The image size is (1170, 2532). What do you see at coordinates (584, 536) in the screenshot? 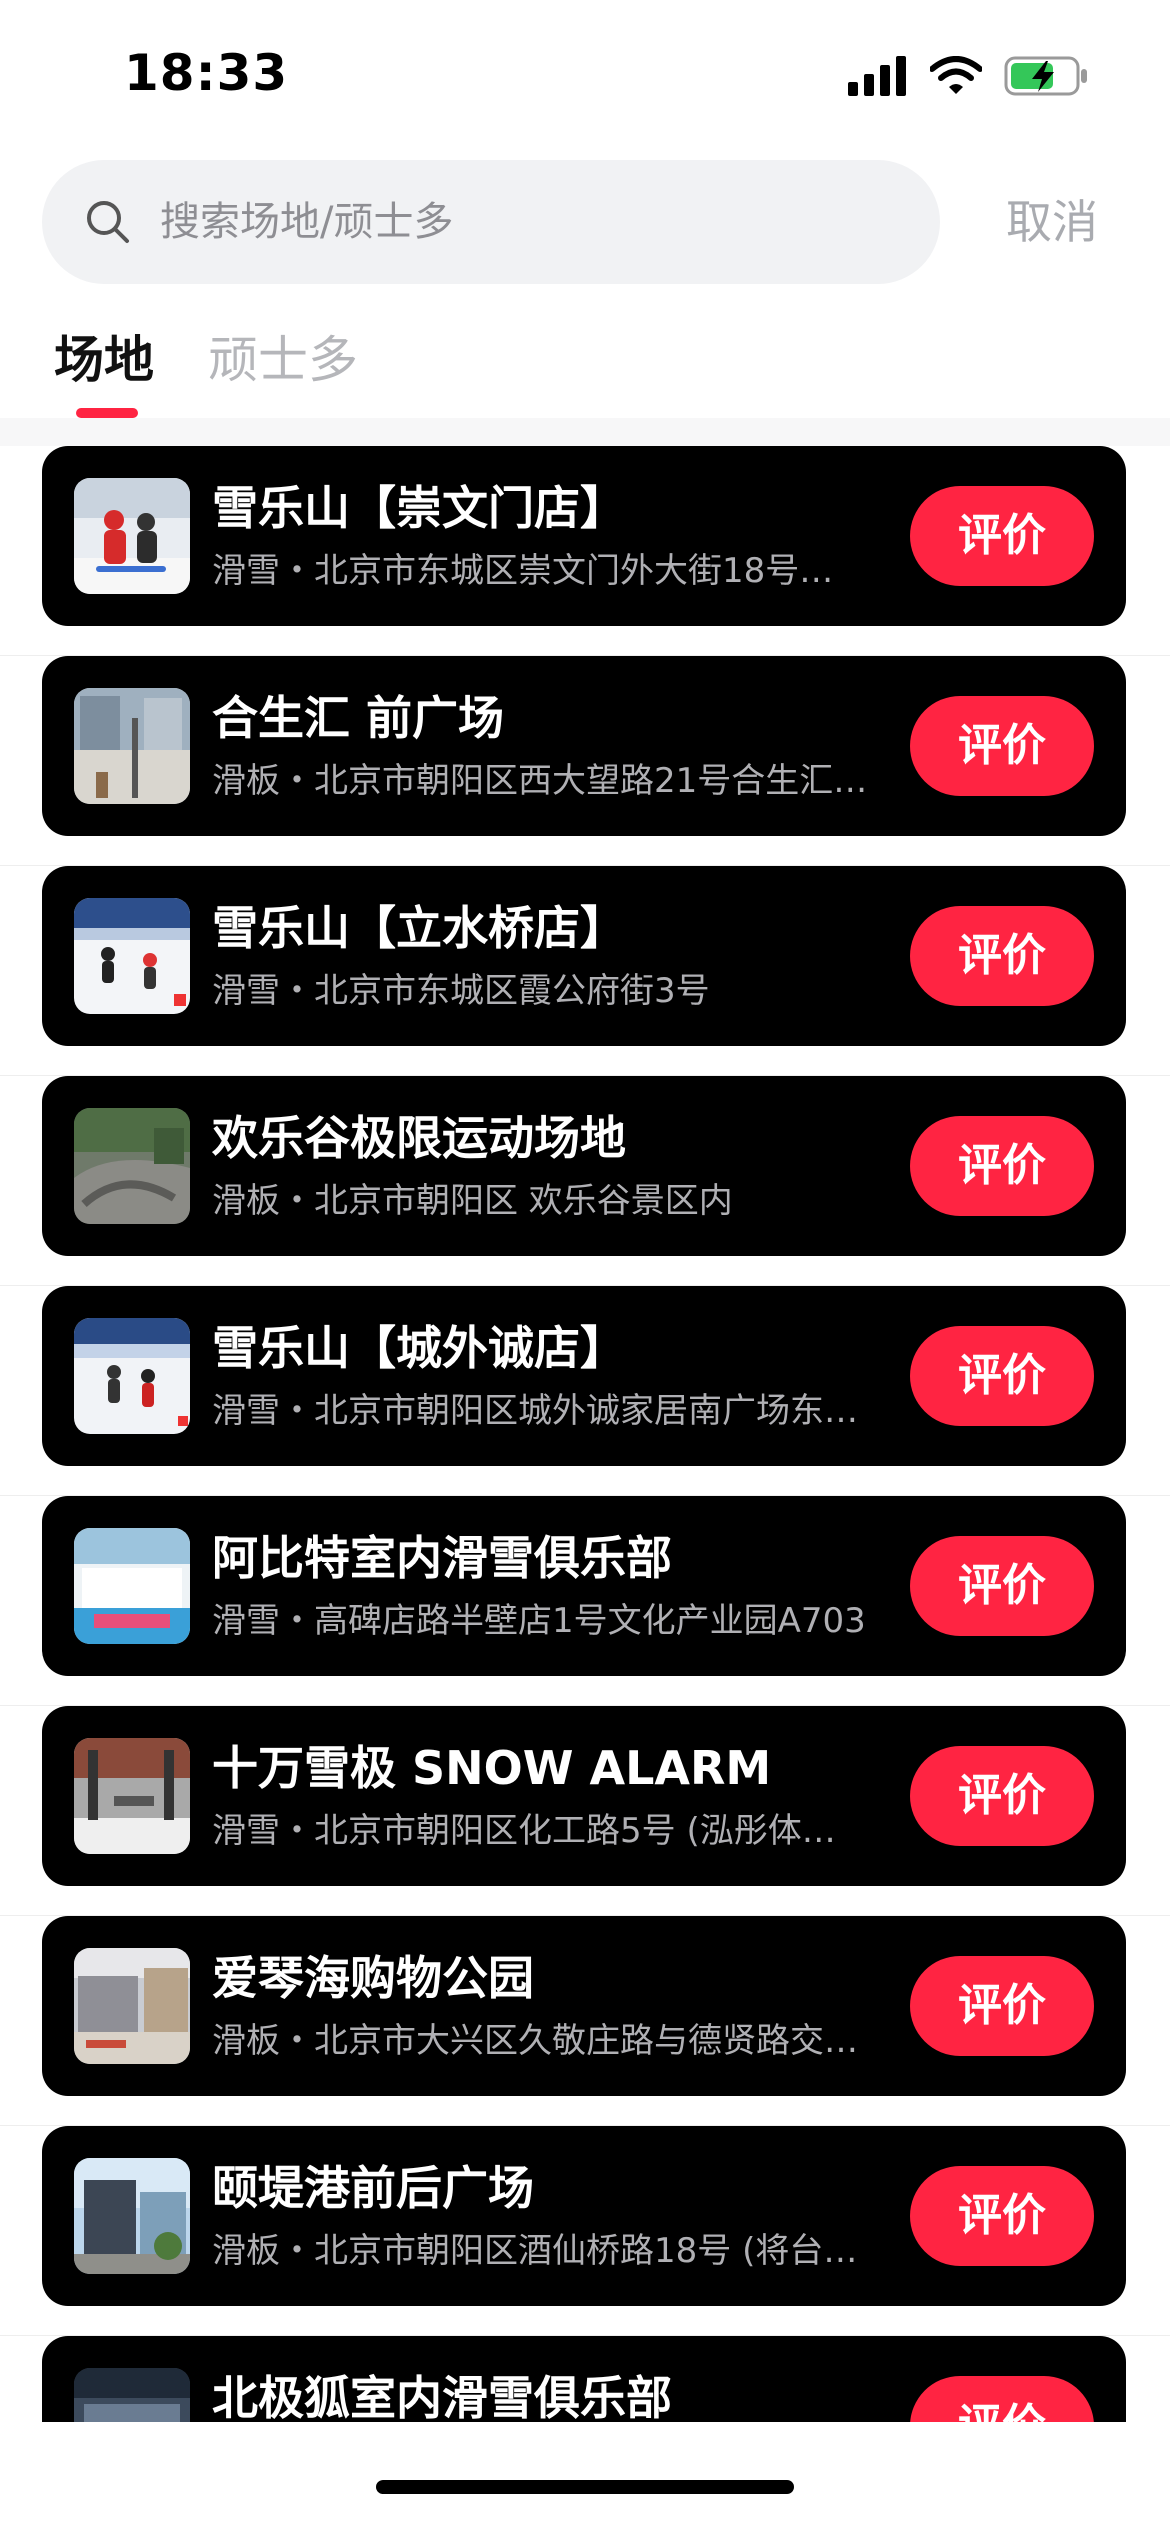
I see `venue-card: 雪乐山【崇文门店】 滑雪・北京市东城区崇文门外大街18号… 评价` at bounding box center [584, 536].